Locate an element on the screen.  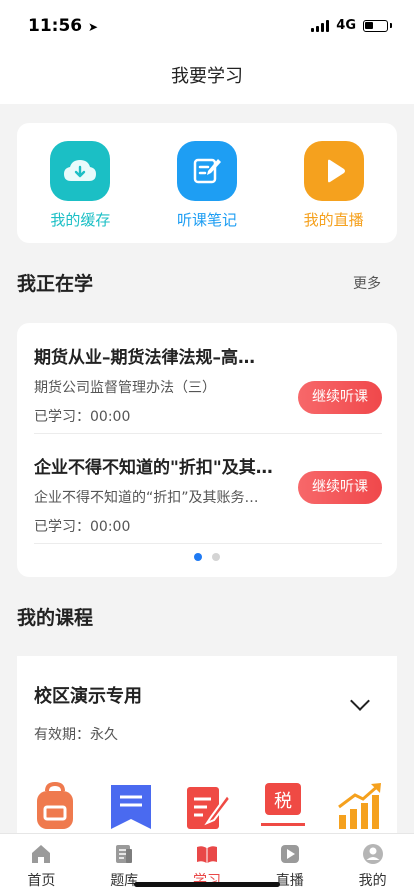
course-tools: 税 is located at coordinates (207, 805).